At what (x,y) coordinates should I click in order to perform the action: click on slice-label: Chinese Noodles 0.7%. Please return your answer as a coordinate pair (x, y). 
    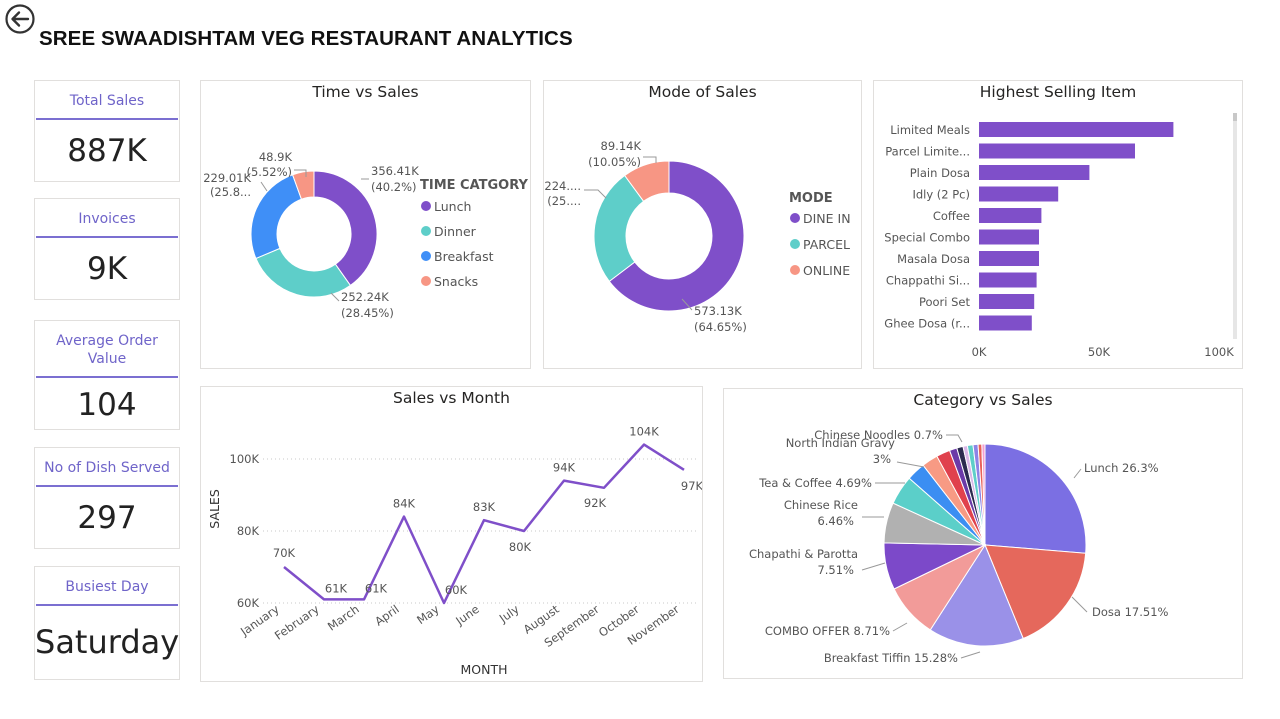
    Looking at the image, I should click on (878, 435).